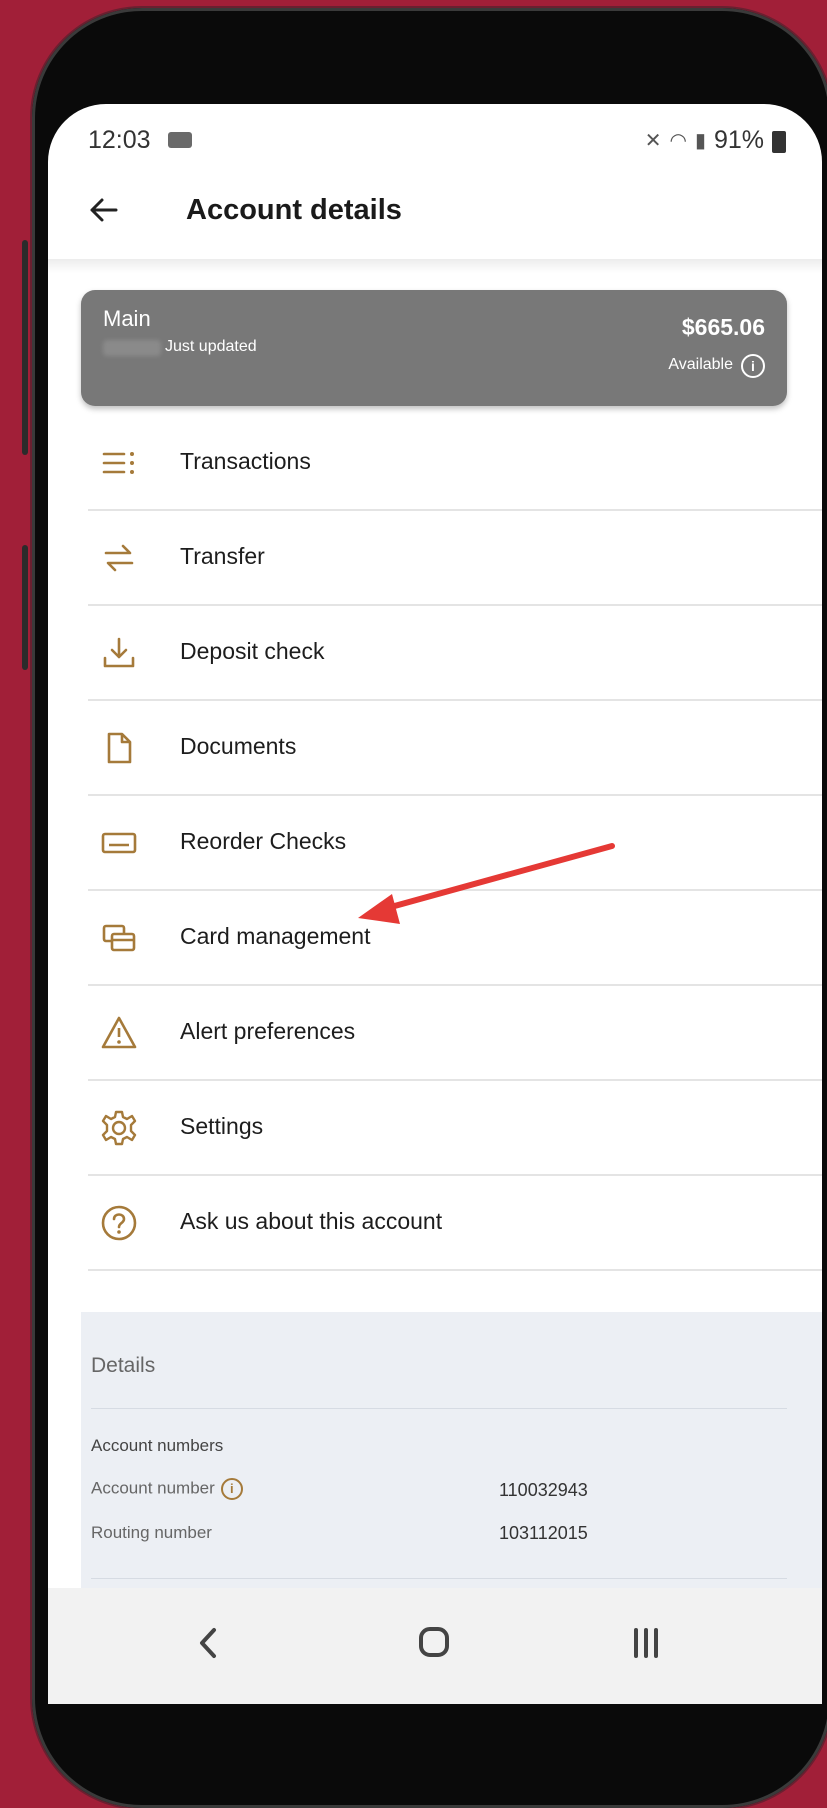 This screenshot has width=827, height=1808. What do you see at coordinates (211, 346) in the screenshot?
I see `updated-status: Just updated` at bounding box center [211, 346].